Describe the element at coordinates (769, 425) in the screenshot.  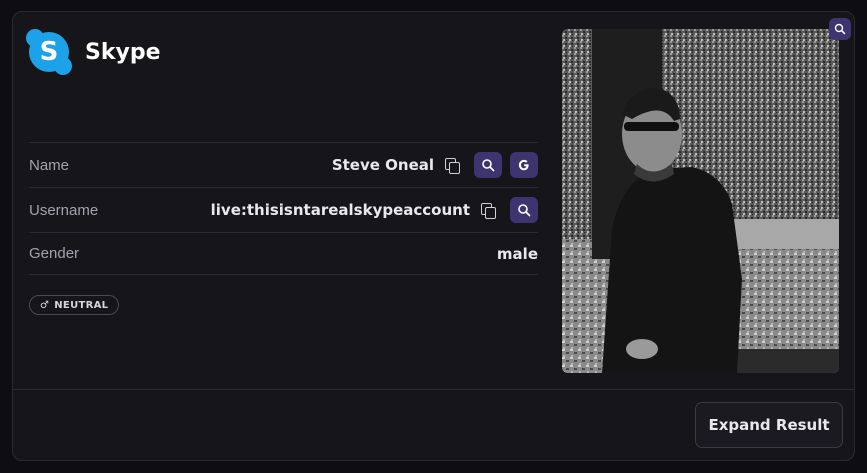
I see `expand-result-button: Expand Result` at that location.